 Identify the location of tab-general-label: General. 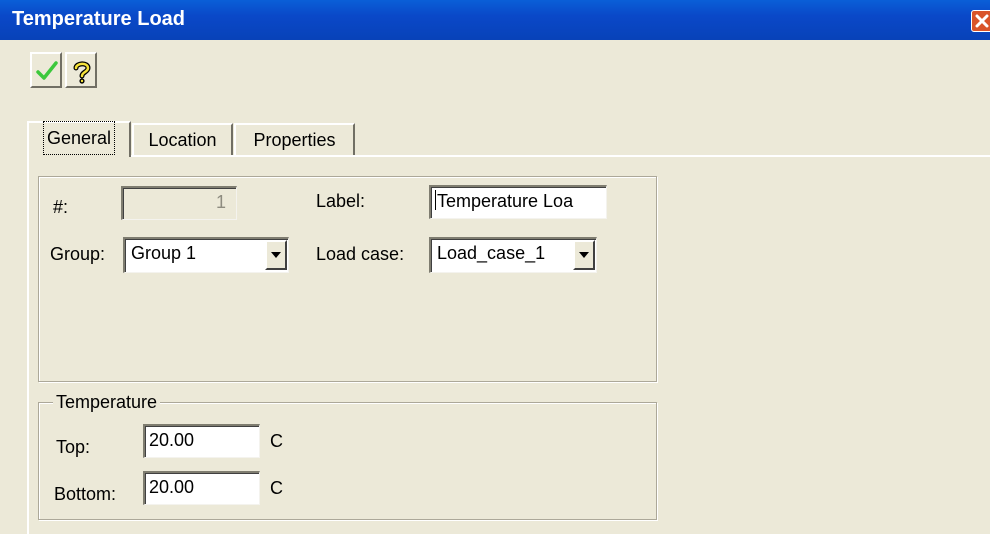
(79, 138).